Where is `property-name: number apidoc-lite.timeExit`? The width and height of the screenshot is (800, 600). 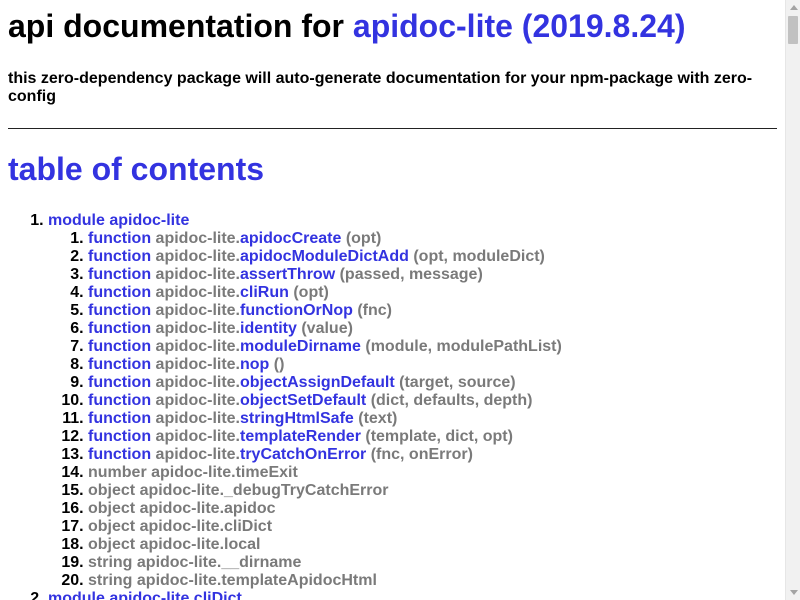
property-name: number apidoc-lite.timeExit is located at coordinates (193, 472).